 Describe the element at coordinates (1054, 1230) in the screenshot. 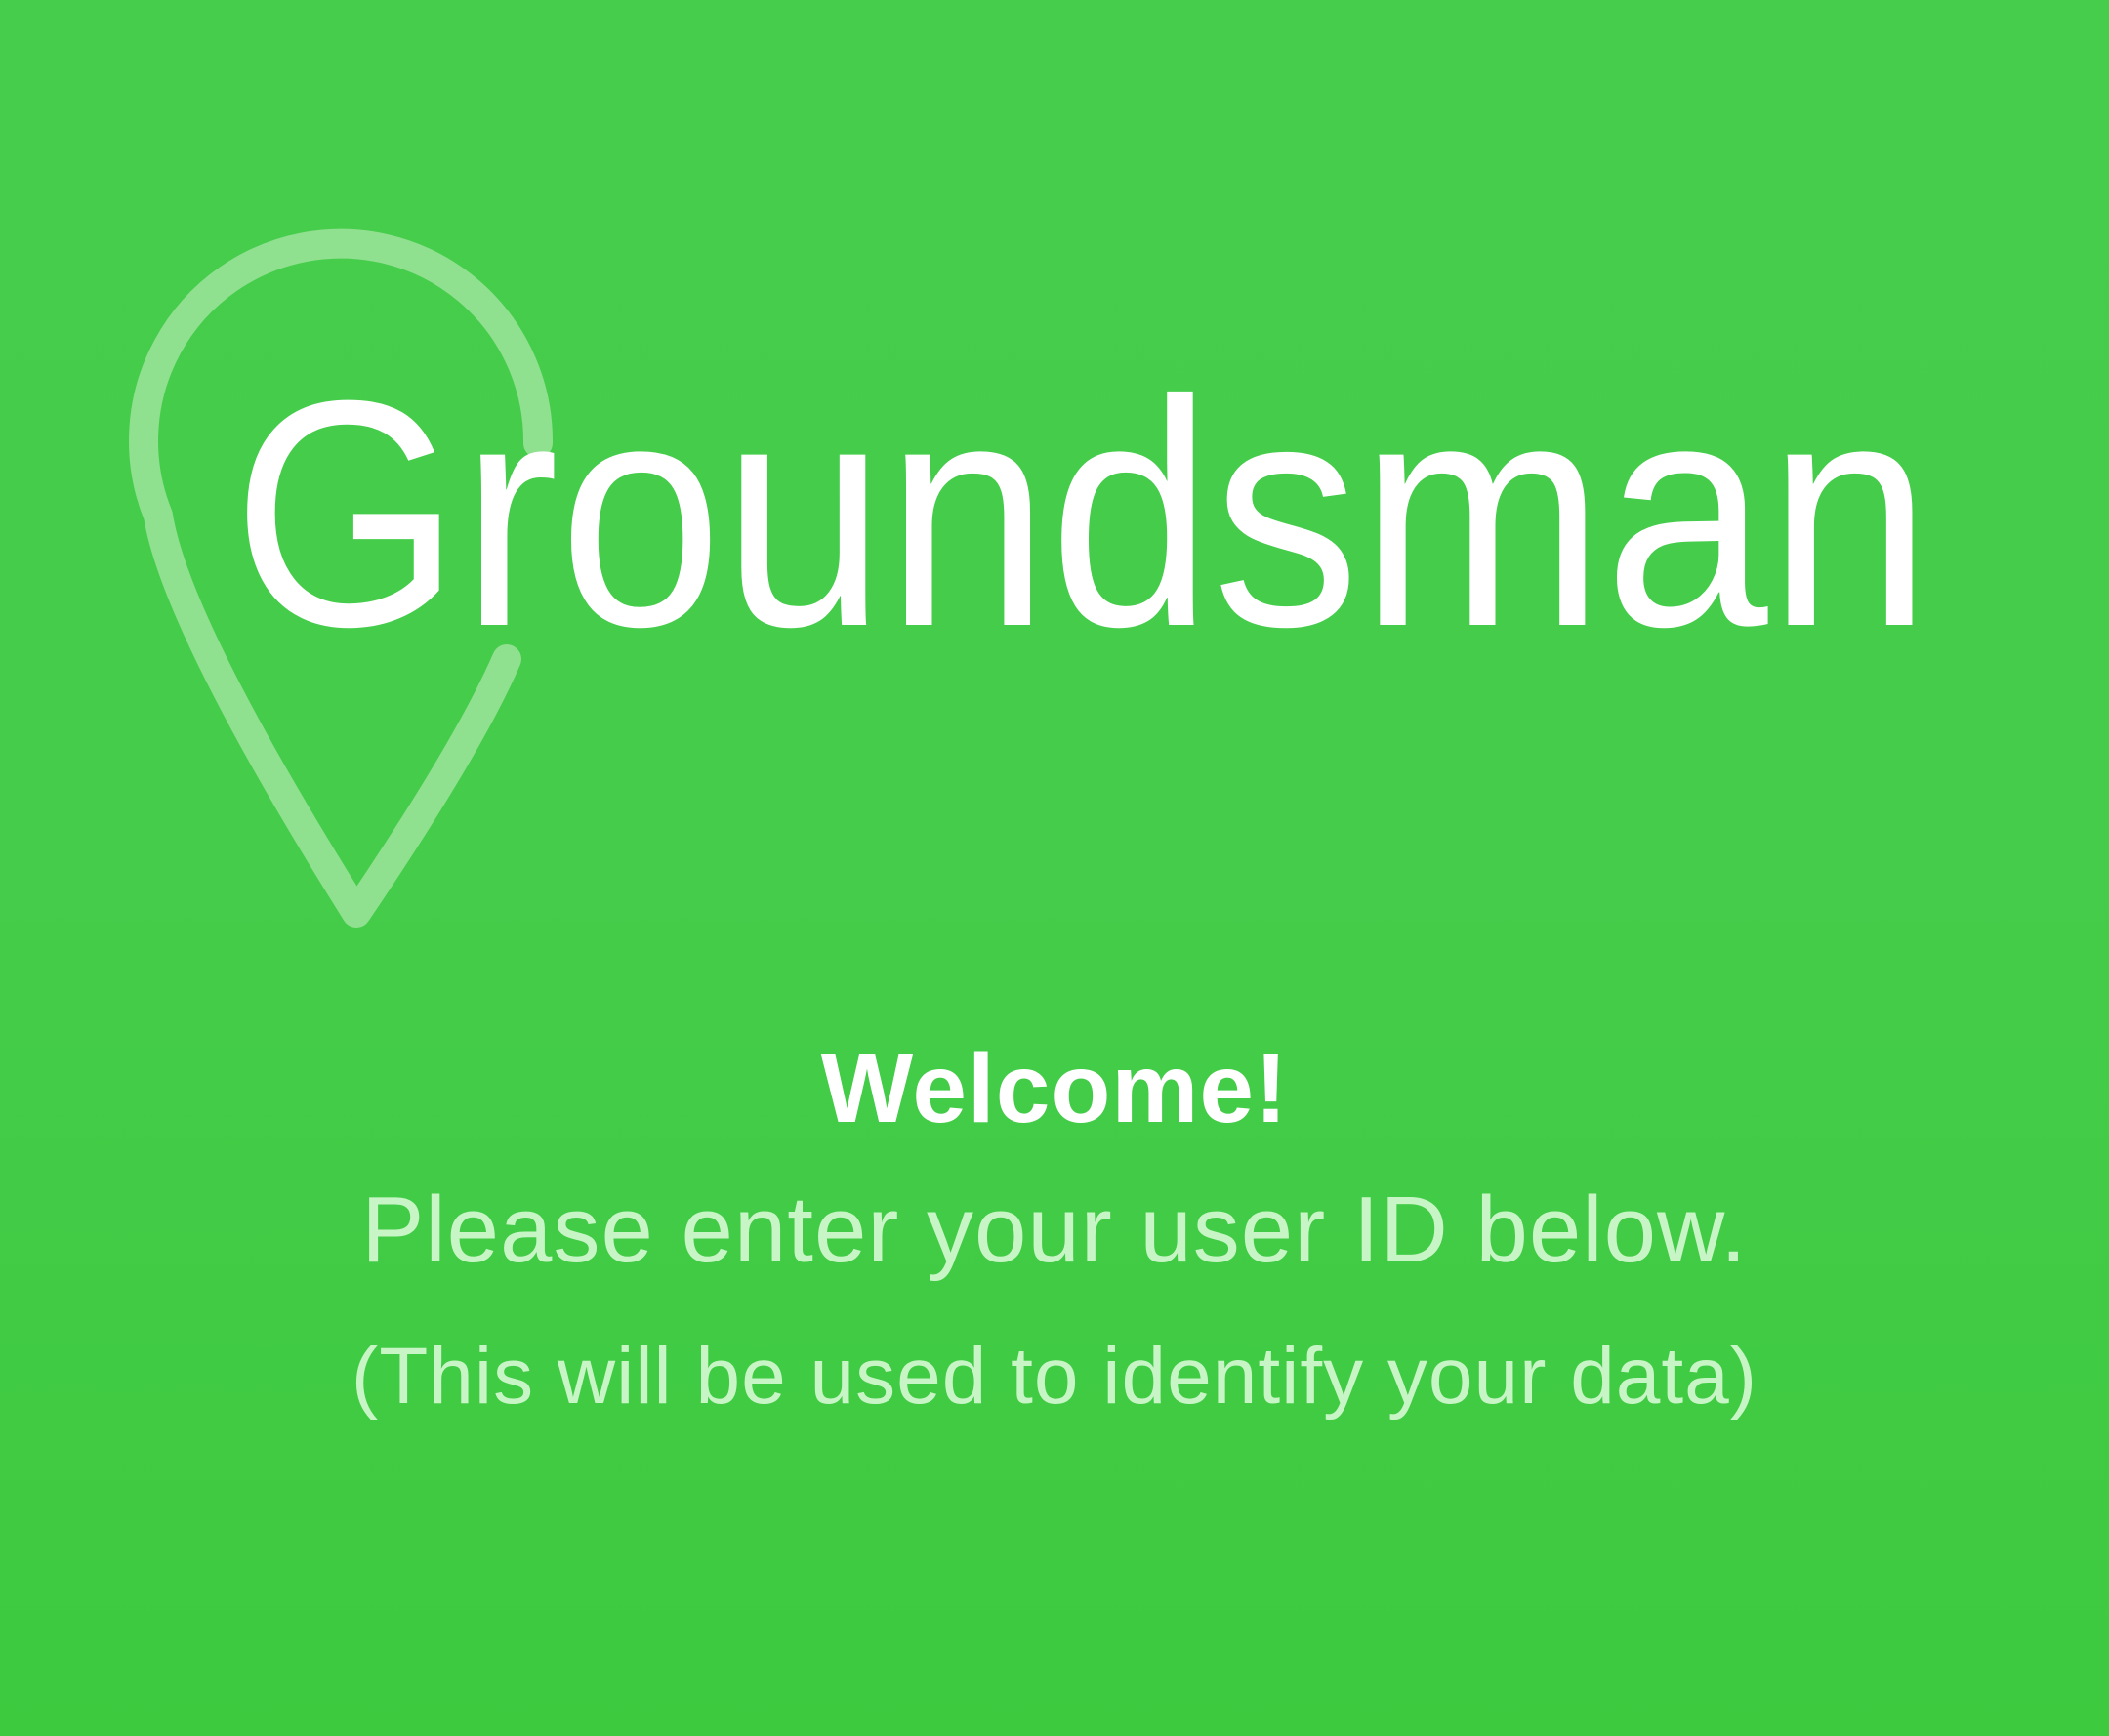

I see `instruction-text: Please enter your user ID below.` at that location.